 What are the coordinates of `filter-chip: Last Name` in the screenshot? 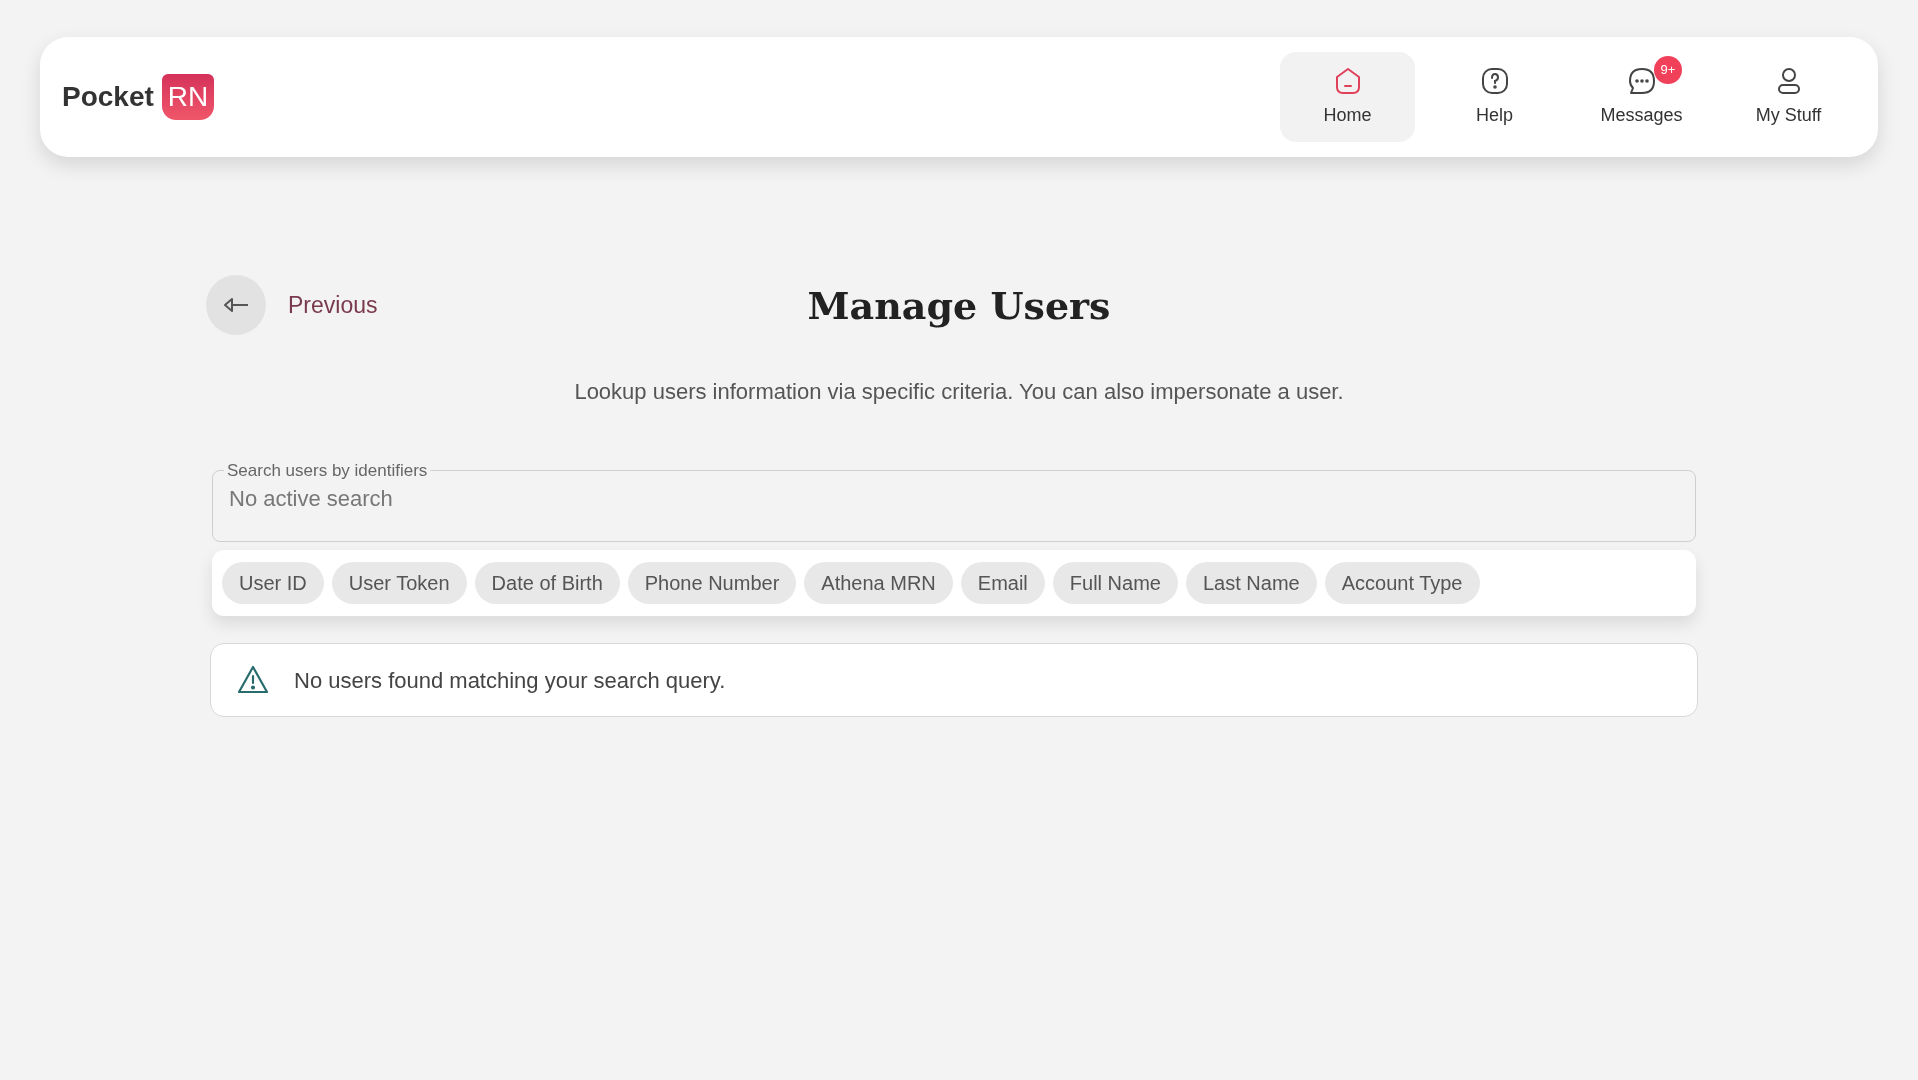 It's located at (1251, 583).